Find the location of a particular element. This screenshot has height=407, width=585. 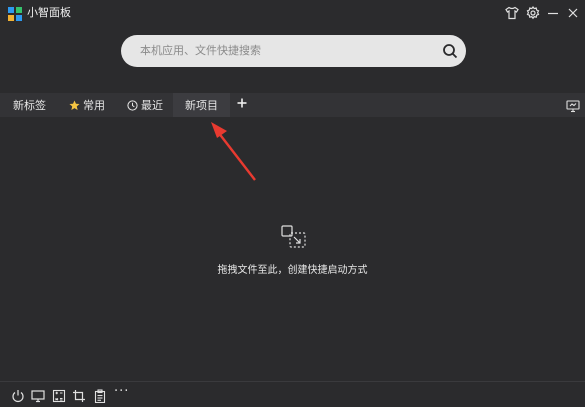

desktop-icon is located at coordinates (38, 395).